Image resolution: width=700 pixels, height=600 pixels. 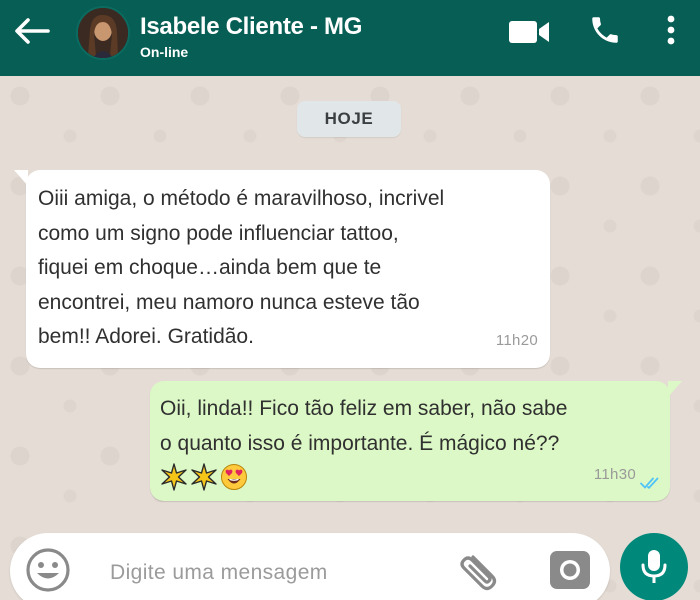 I want to click on avatar, so click(x=103, y=33).